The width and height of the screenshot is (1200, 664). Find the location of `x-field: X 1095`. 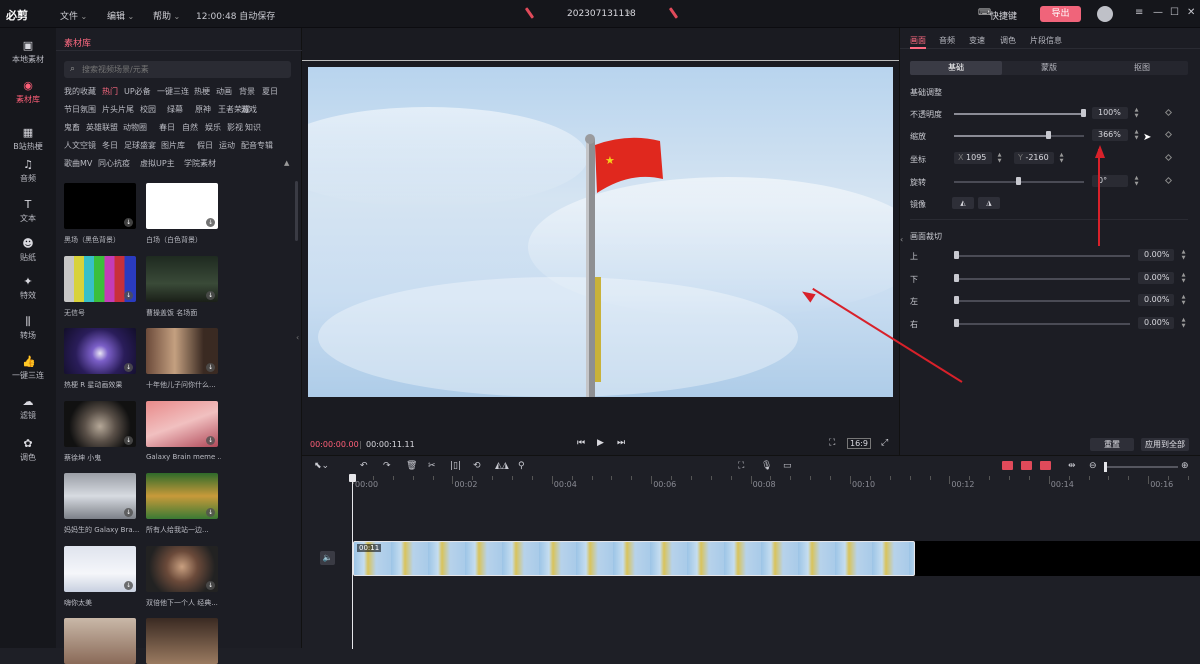

x-field: X 1095 is located at coordinates (973, 158).